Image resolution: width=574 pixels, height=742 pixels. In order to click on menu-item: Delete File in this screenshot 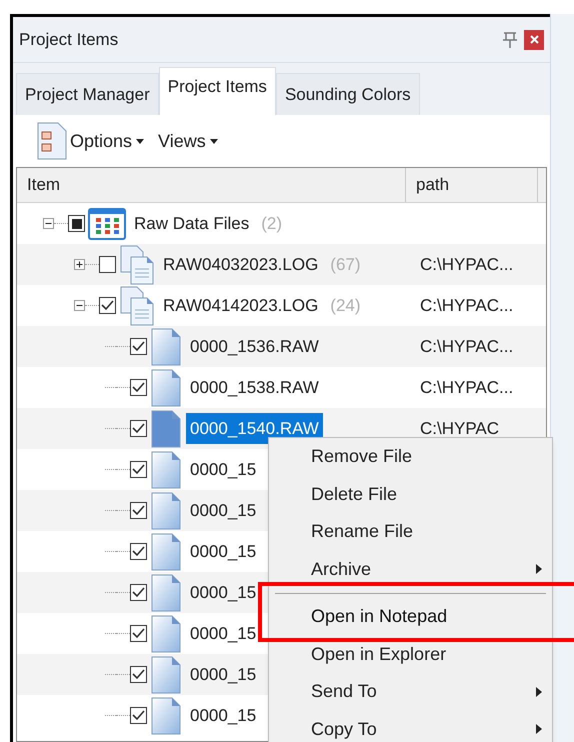, I will do `click(410, 494)`.